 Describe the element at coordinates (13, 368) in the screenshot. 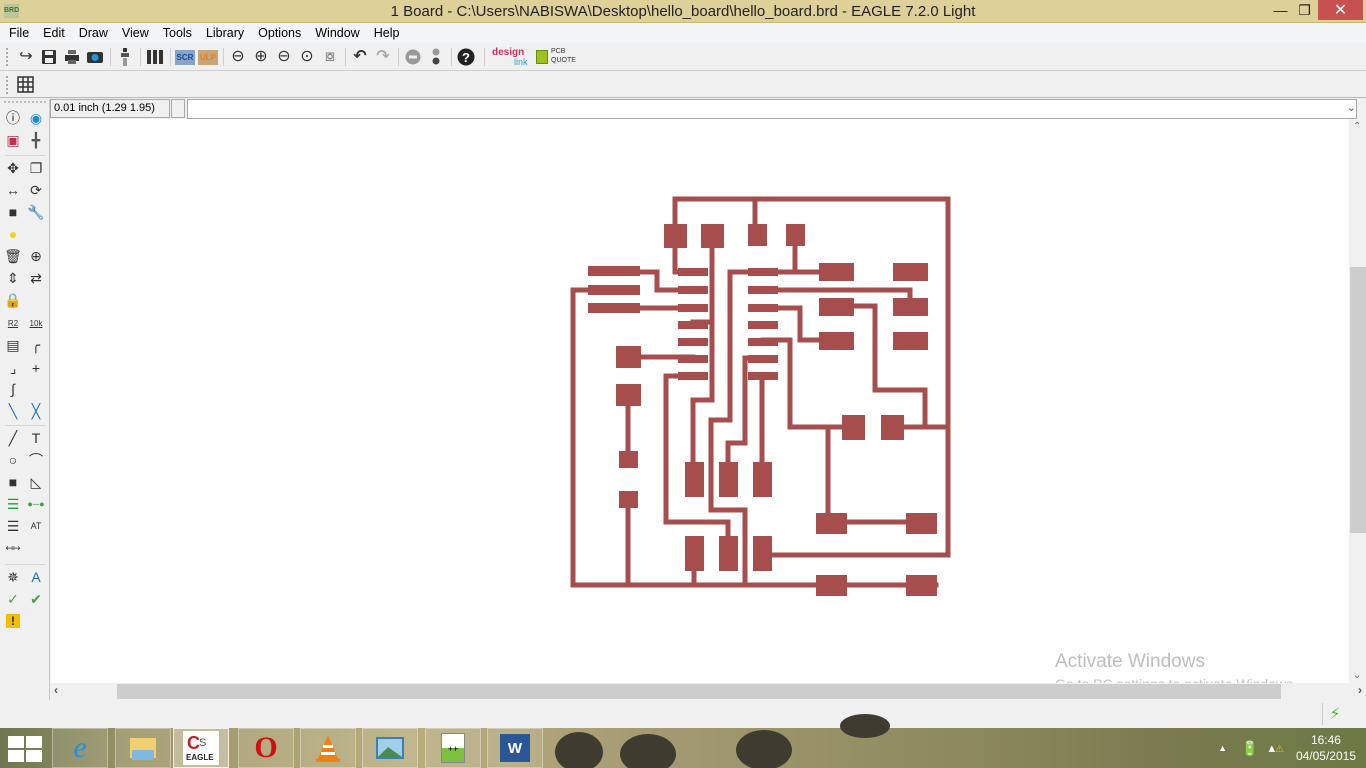

I see `split-tool-button: ⌟` at that location.